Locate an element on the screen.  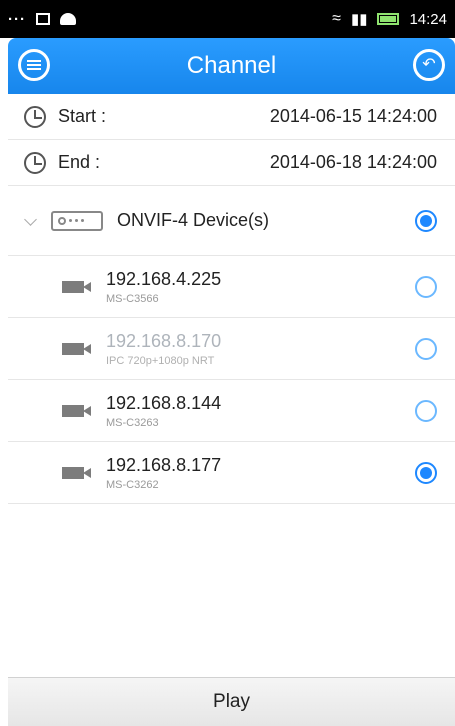
start-time-value: 2014-06-15 14:24:00 is located at coordinates (353, 116).